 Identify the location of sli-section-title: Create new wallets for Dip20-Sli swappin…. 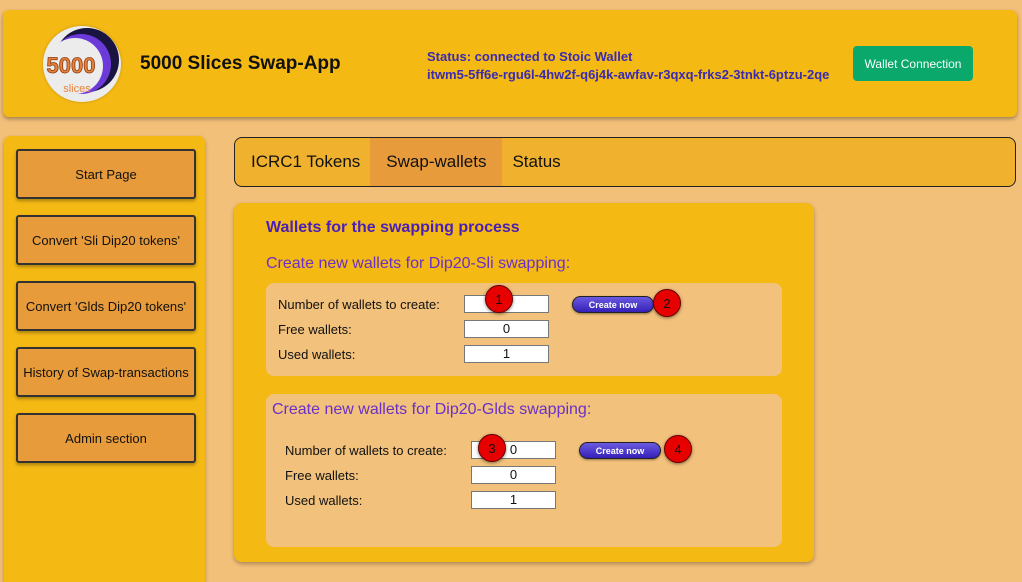
(418, 263).